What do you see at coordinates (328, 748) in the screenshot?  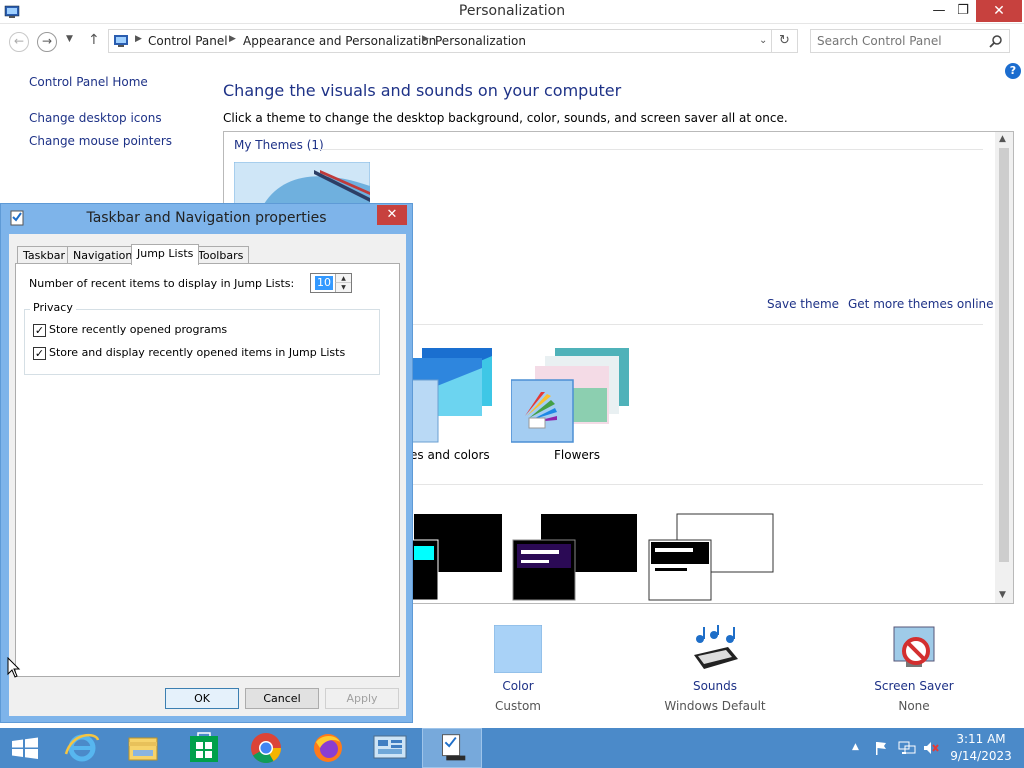 I see `firefox-icon` at bounding box center [328, 748].